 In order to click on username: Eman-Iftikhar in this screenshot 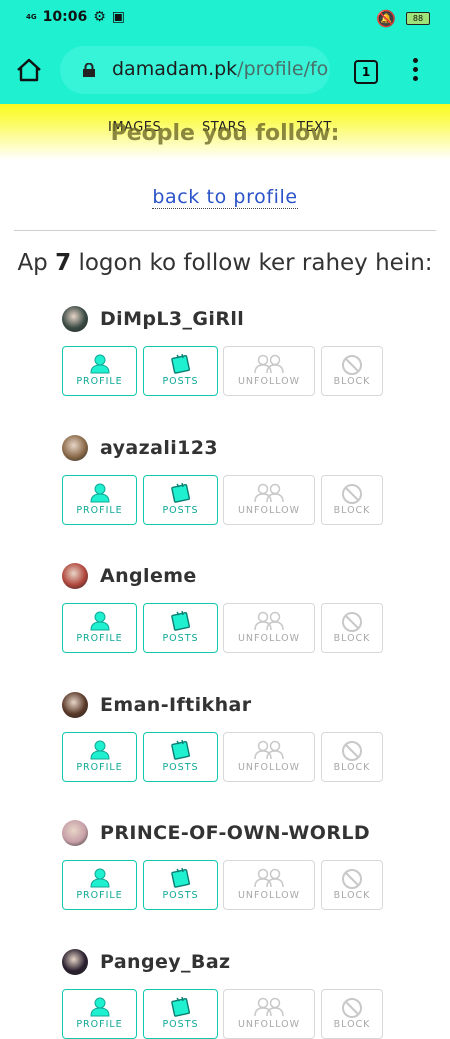, I will do `click(176, 705)`.